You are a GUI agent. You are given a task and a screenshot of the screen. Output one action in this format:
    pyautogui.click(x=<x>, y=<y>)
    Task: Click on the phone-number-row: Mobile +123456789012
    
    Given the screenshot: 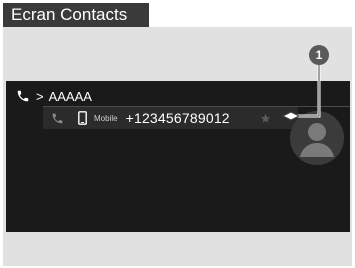 What is the action you would take?
    pyautogui.click(x=170, y=118)
    